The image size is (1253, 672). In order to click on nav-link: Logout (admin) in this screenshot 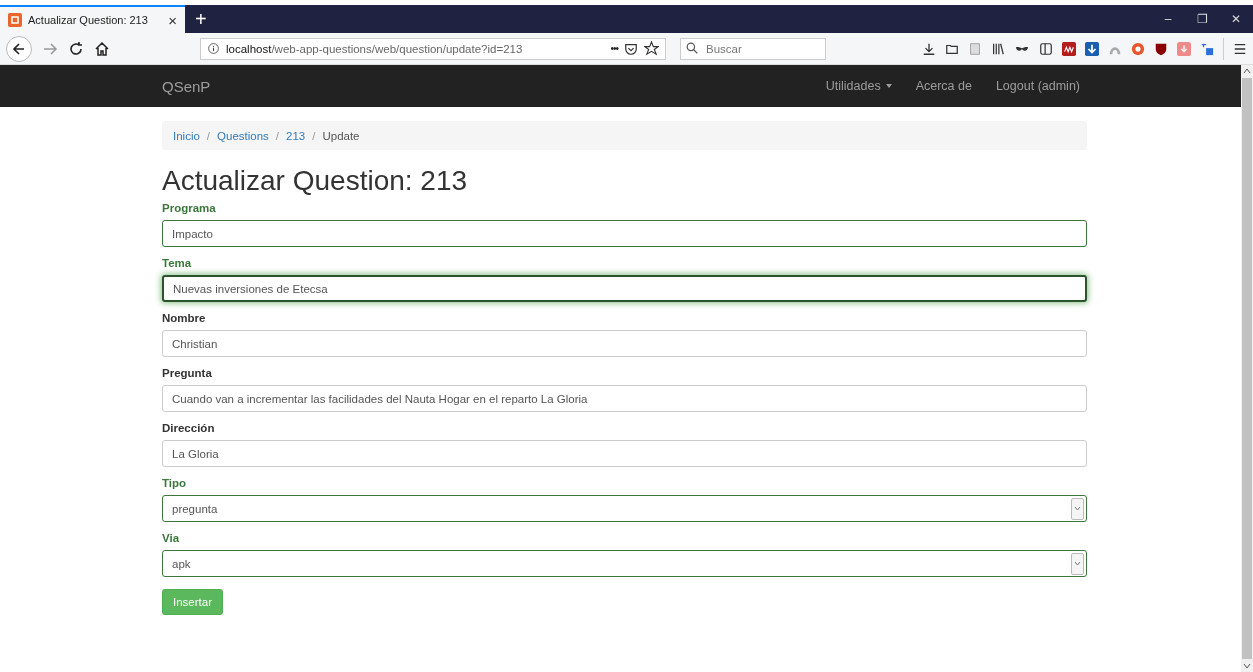, I will do `click(1037, 86)`.